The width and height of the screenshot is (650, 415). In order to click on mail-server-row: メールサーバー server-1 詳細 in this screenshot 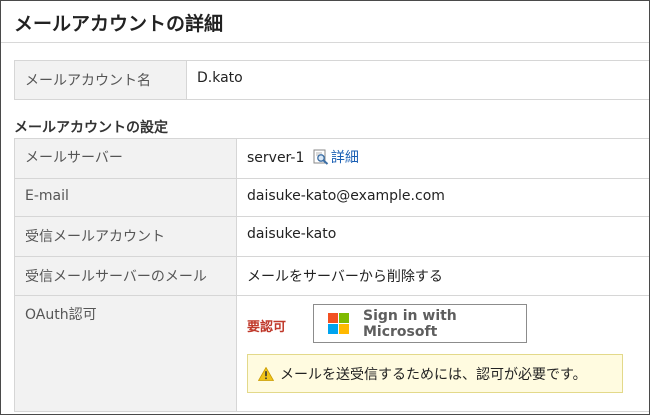, I will do `click(331, 158)`.